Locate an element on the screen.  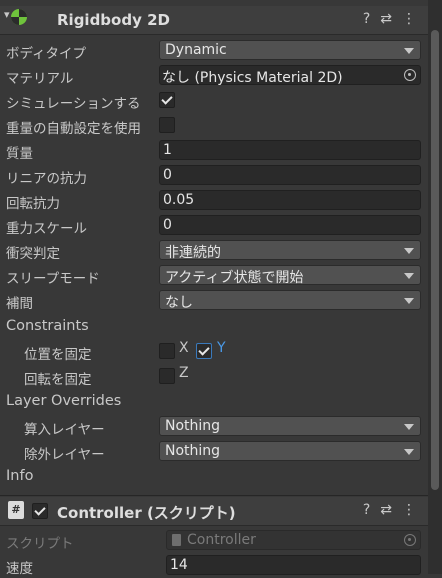
rigidbody2d-icon is located at coordinates (19, 17).